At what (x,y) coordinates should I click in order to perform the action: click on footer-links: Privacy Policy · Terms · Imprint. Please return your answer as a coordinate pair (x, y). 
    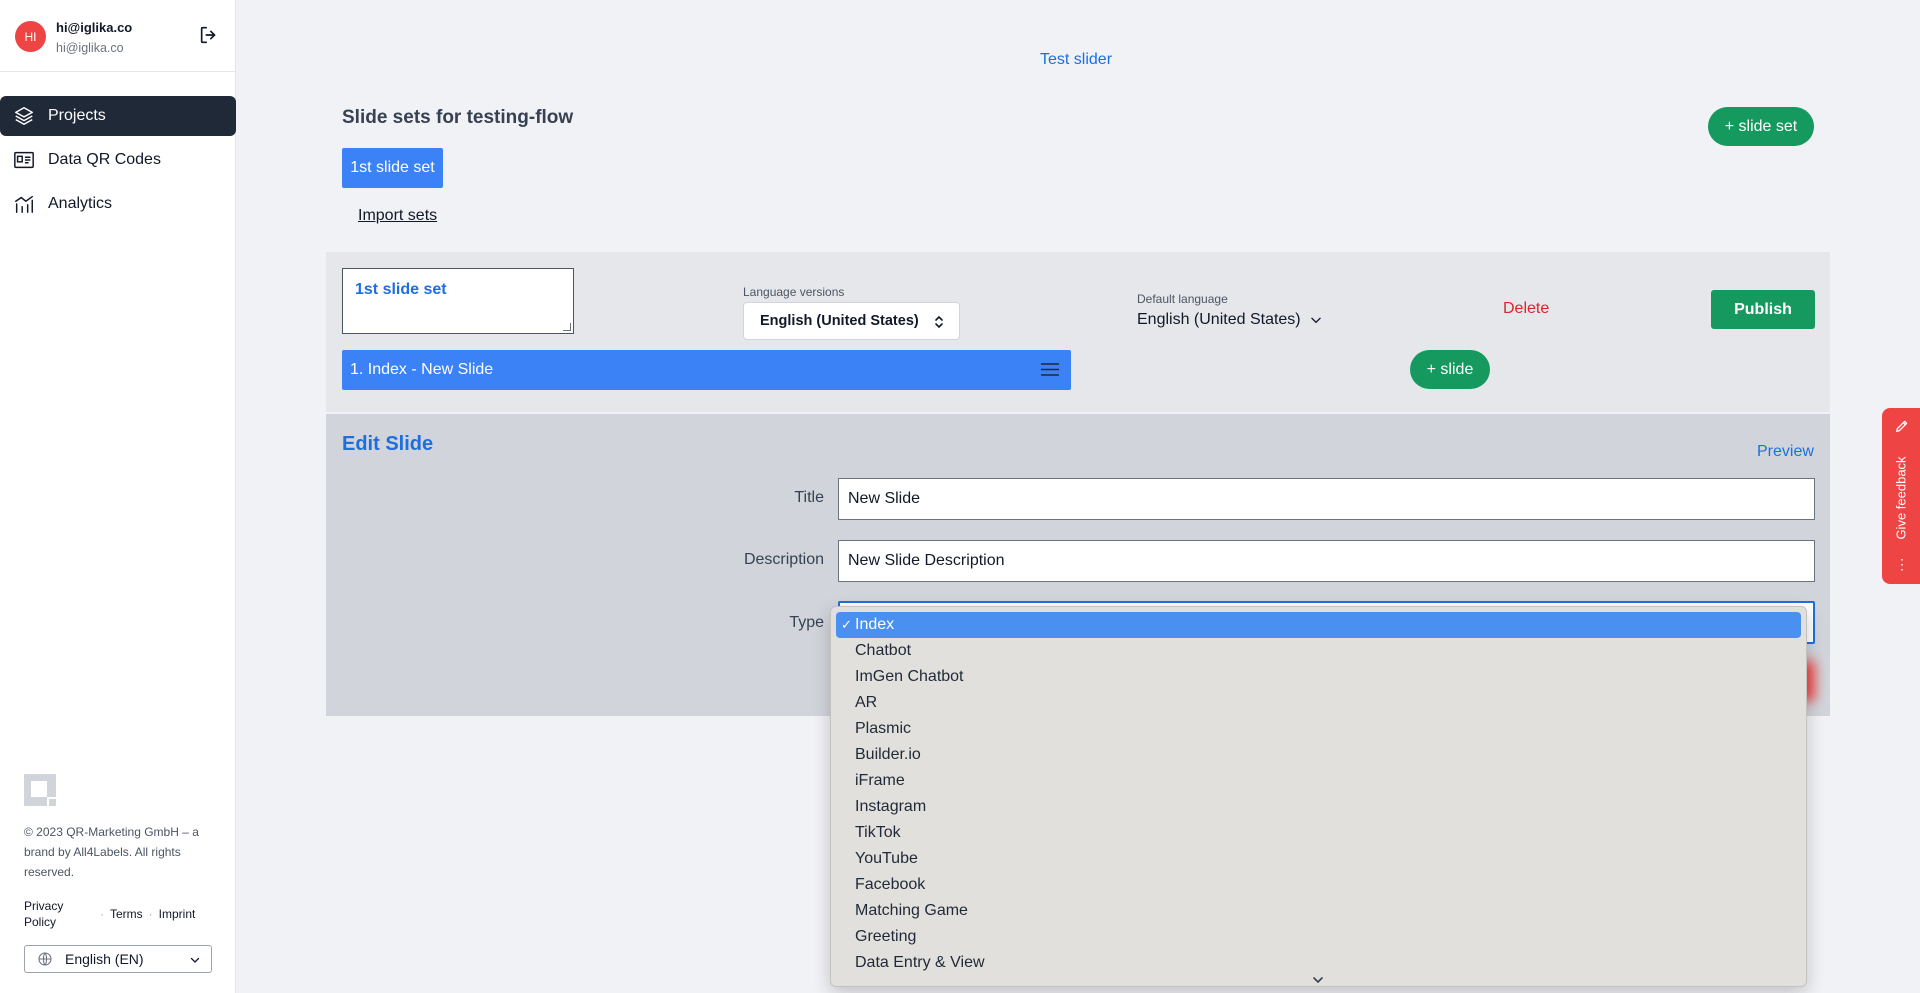
    Looking at the image, I should click on (124, 914).